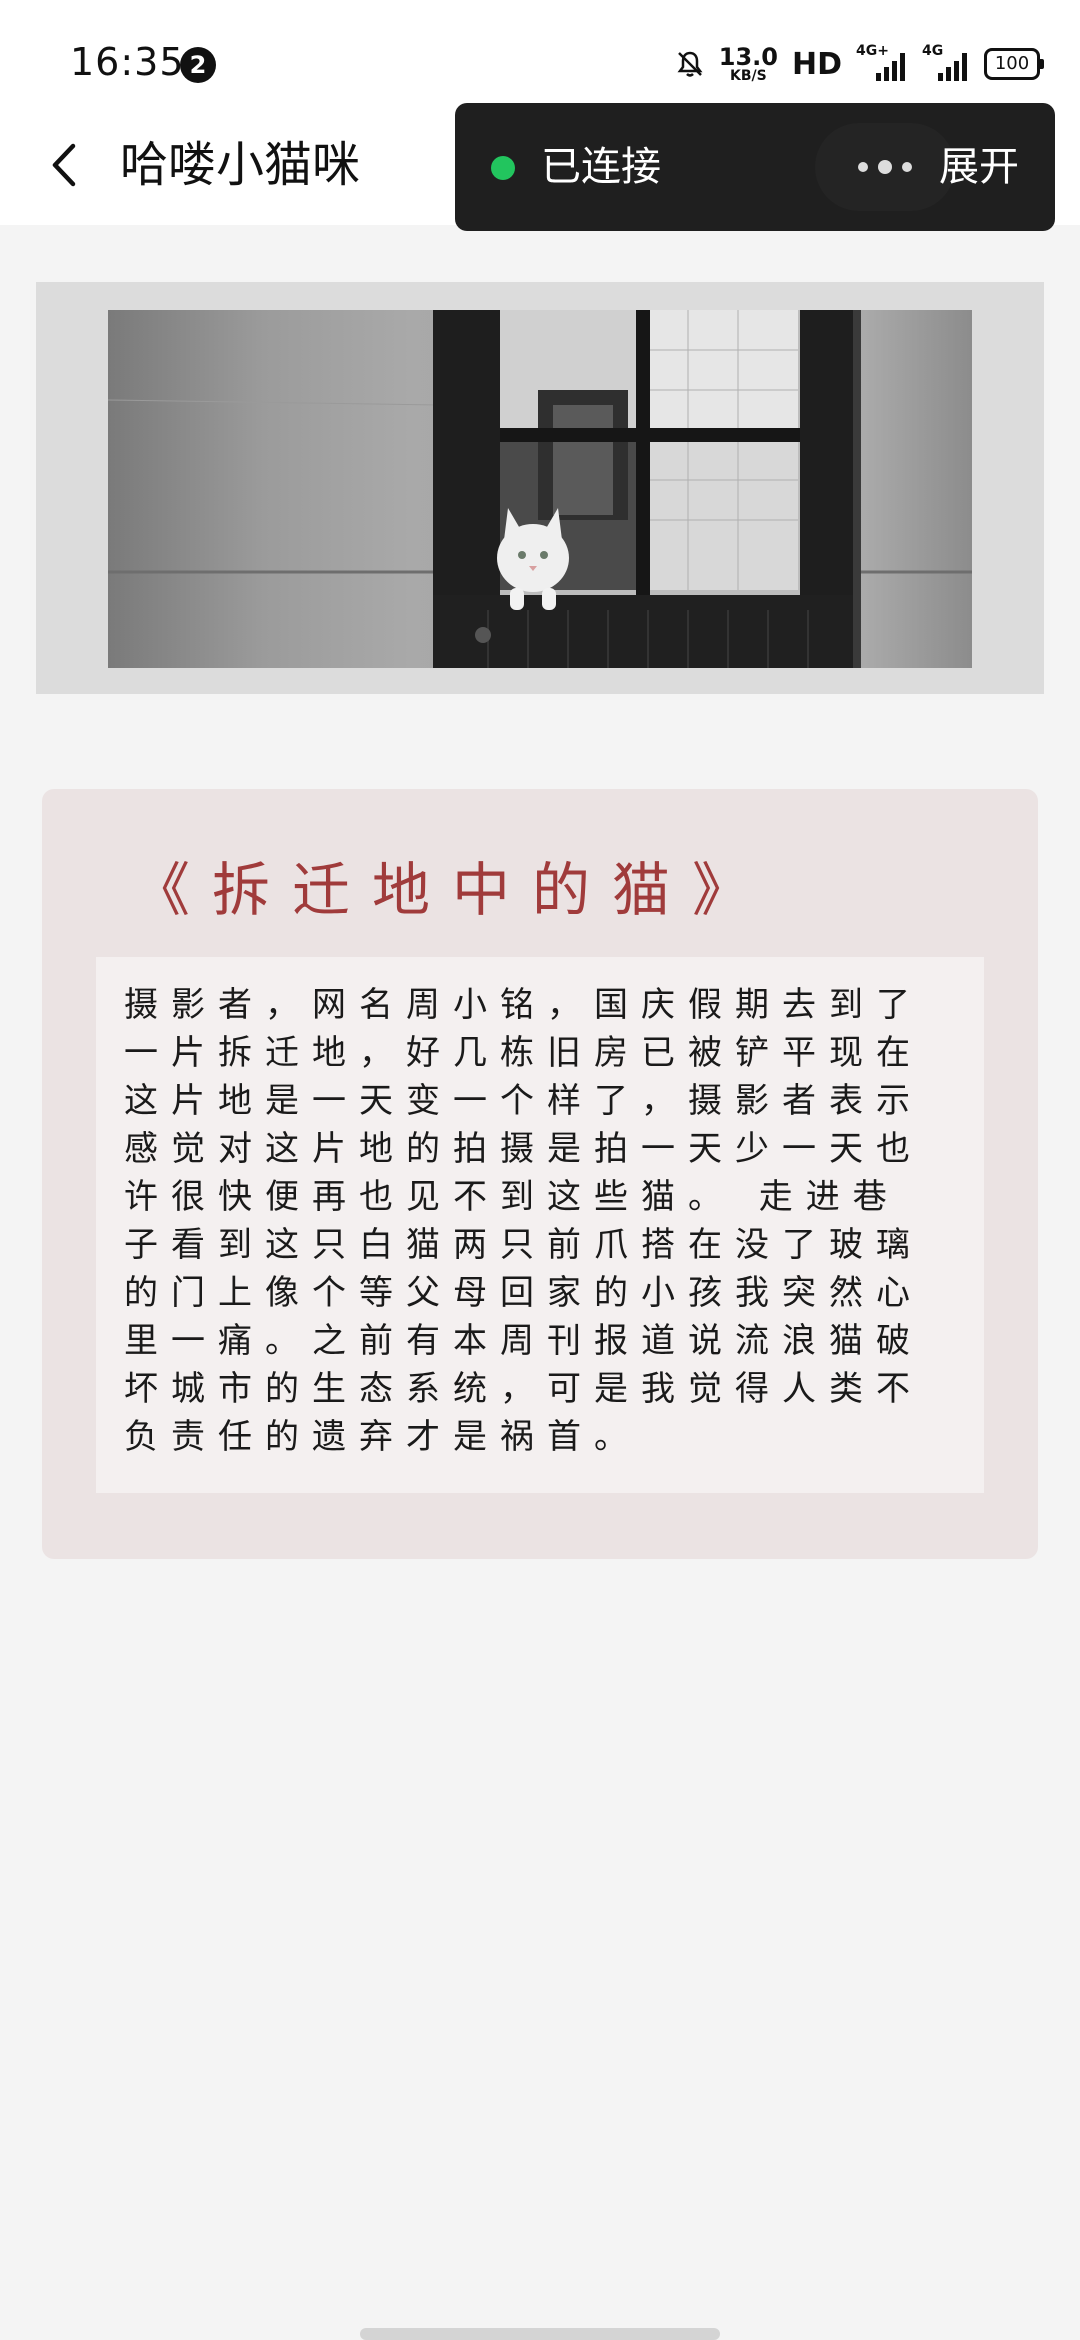  I want to click on connection-status-pill: 已连接 展开, so click(755, 167).